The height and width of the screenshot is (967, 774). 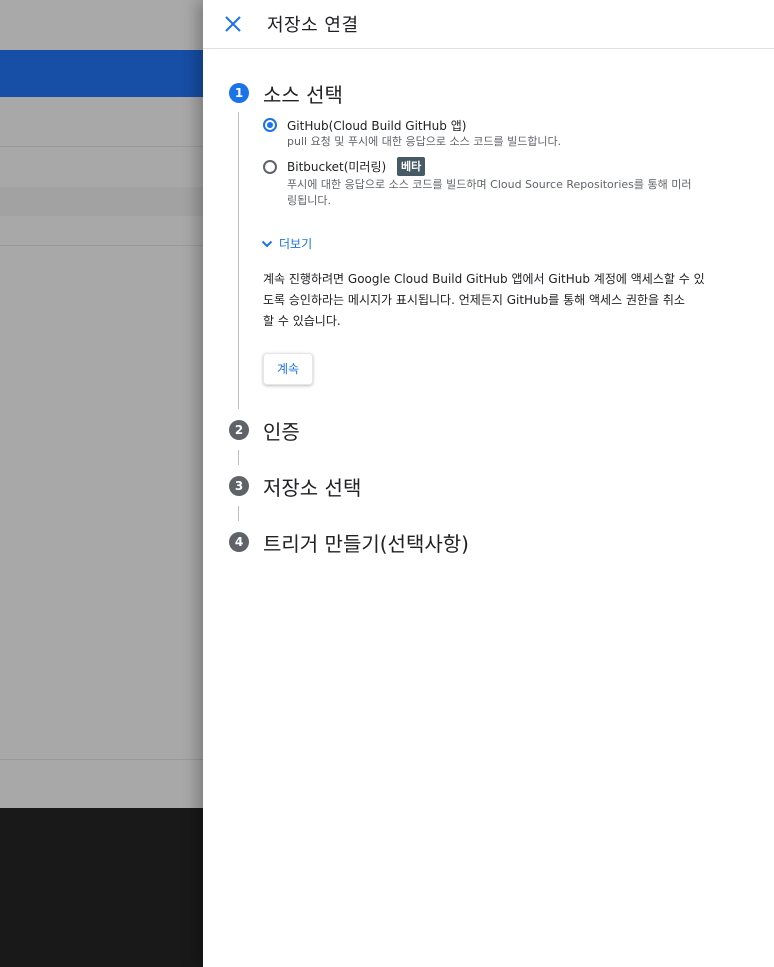 What do you see at coordinates (366, 544) in the screenshot?
I see `step-4-title: 트리거 만들기(선택사항)` at bounding box center [366, 544].